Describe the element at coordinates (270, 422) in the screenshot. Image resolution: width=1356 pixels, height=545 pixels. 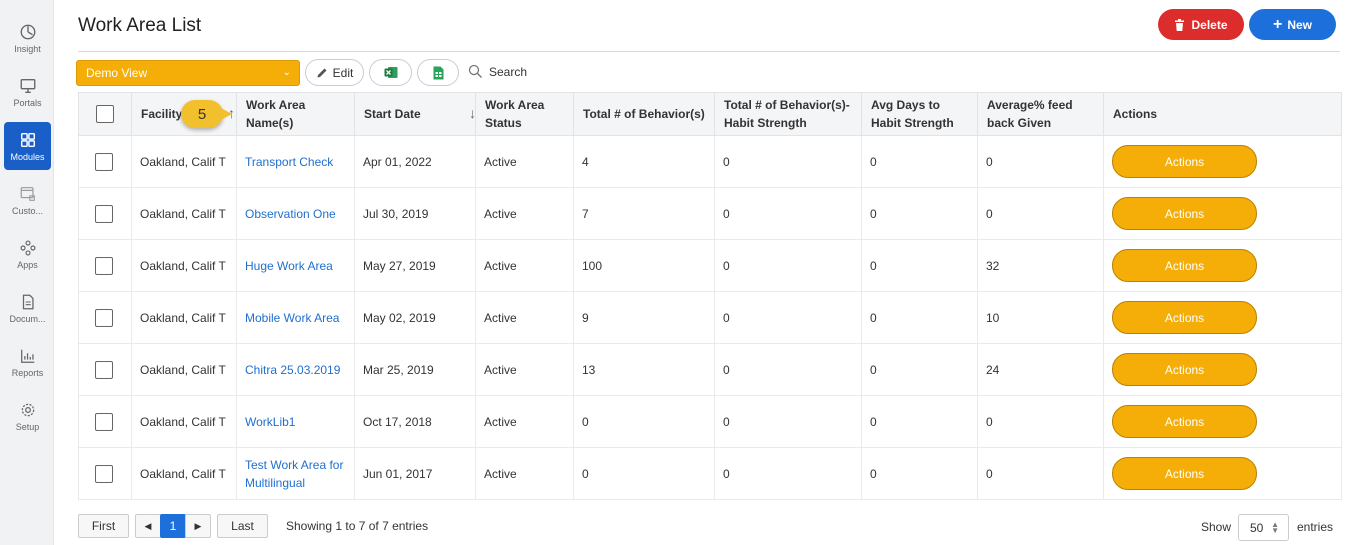
I see `work-area-link: WorkLib1` at that location.